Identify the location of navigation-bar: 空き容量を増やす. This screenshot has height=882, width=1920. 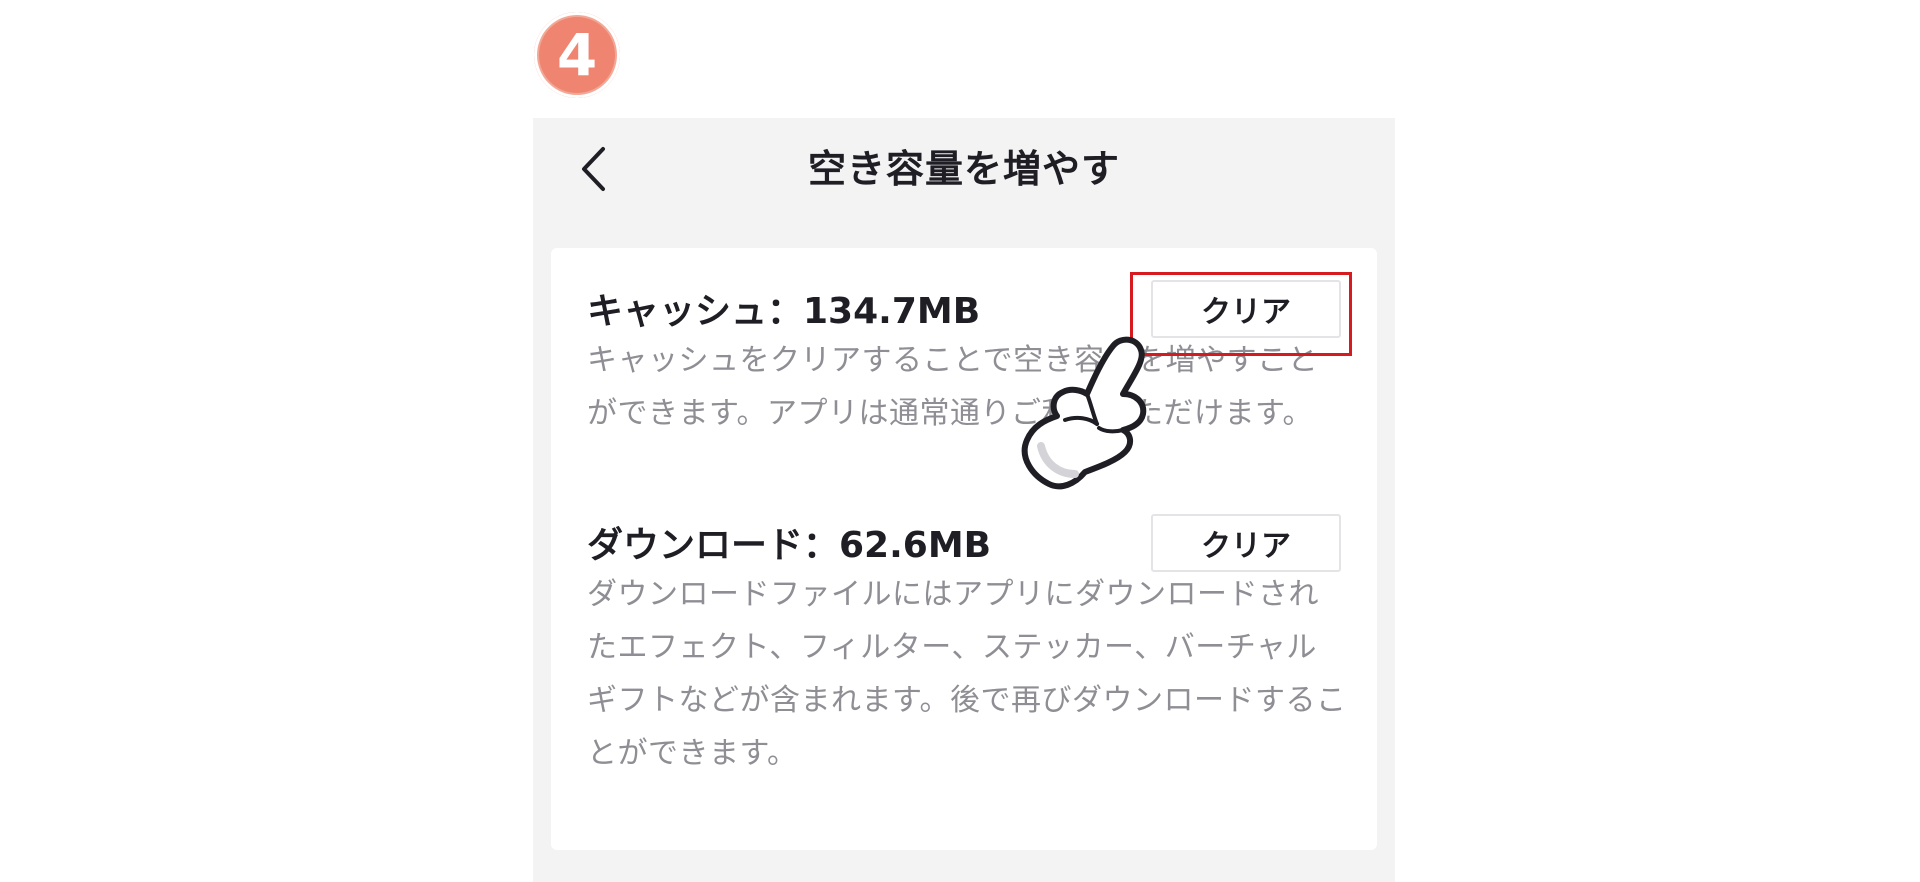
(964, 165).